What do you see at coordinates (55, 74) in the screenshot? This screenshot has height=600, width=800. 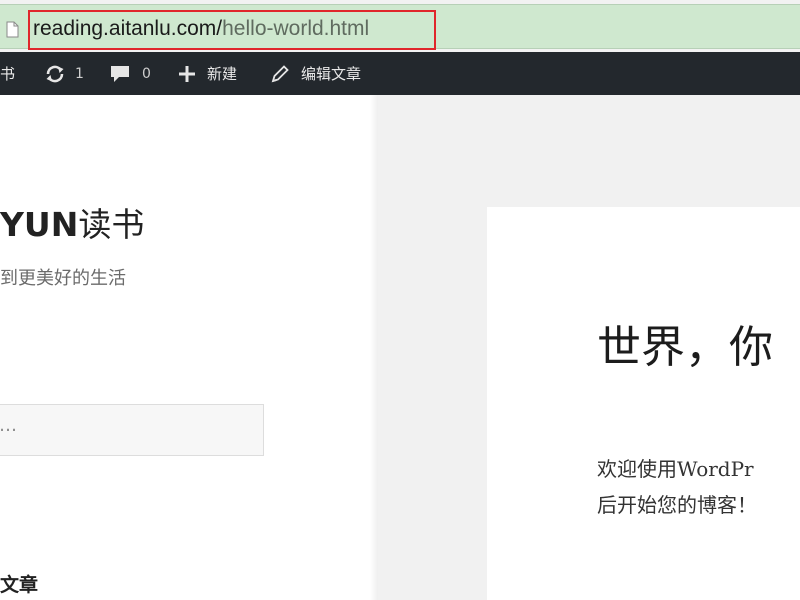 I see `updates-icon` at bounding box center [55, 74].